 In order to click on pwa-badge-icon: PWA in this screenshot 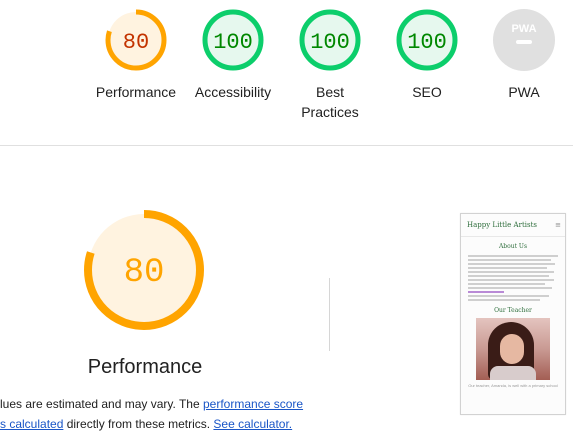, I will do `click(524, 40)`.